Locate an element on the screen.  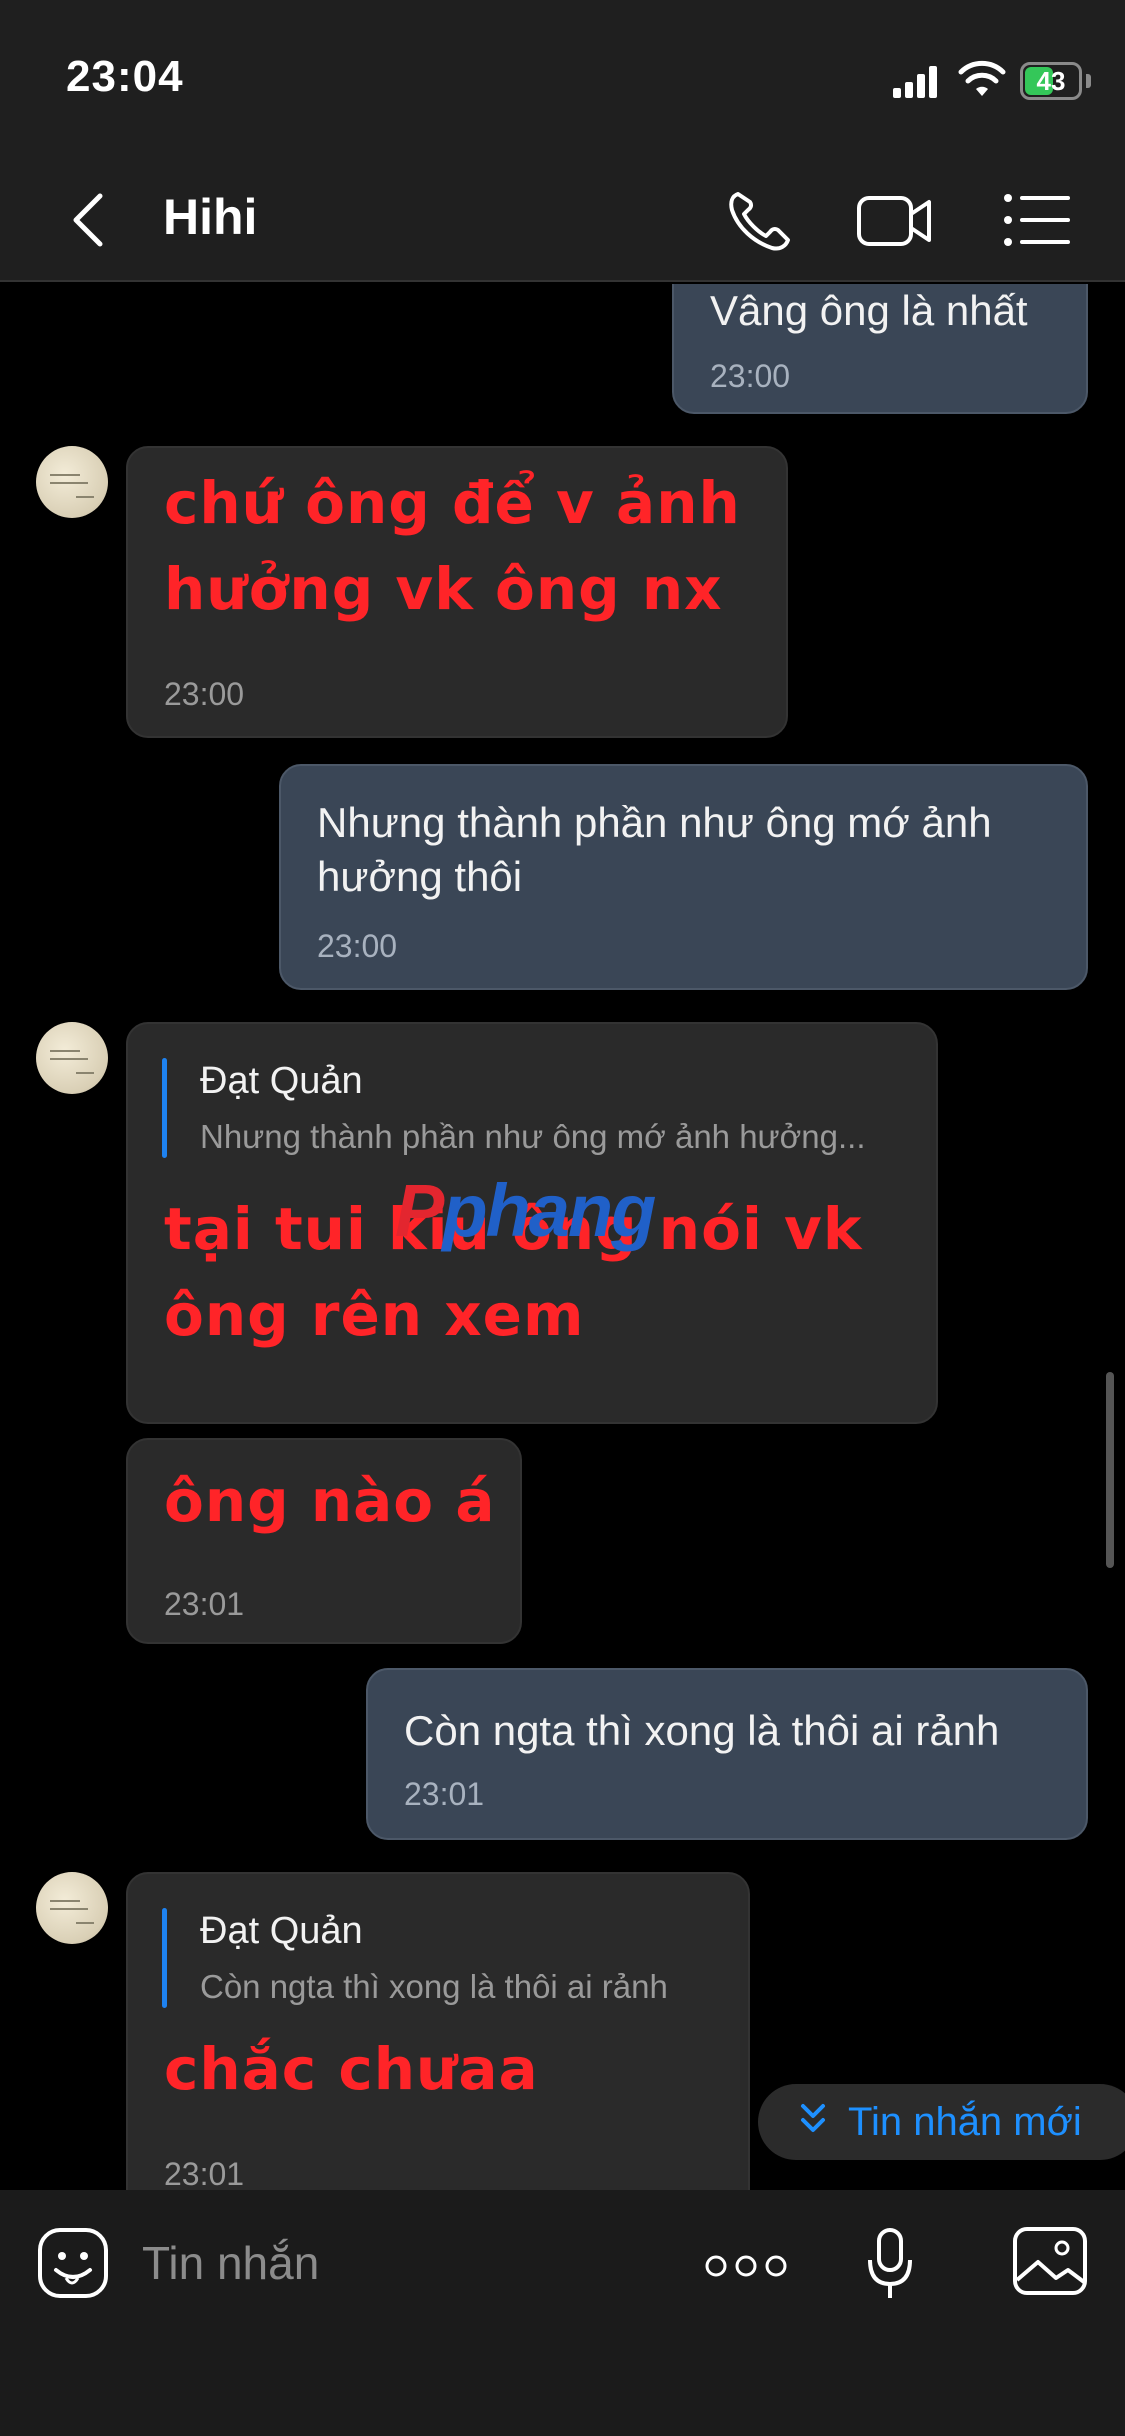
scrollbar is located at coordinates (1110, 1470).